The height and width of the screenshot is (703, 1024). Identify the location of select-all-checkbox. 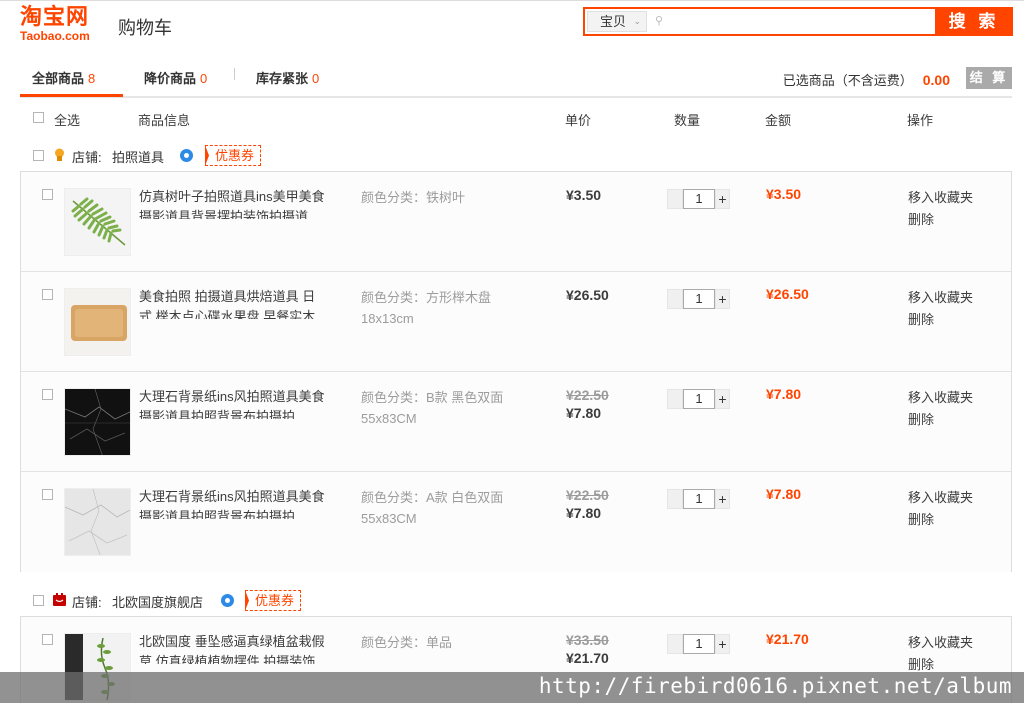
(38, 117).